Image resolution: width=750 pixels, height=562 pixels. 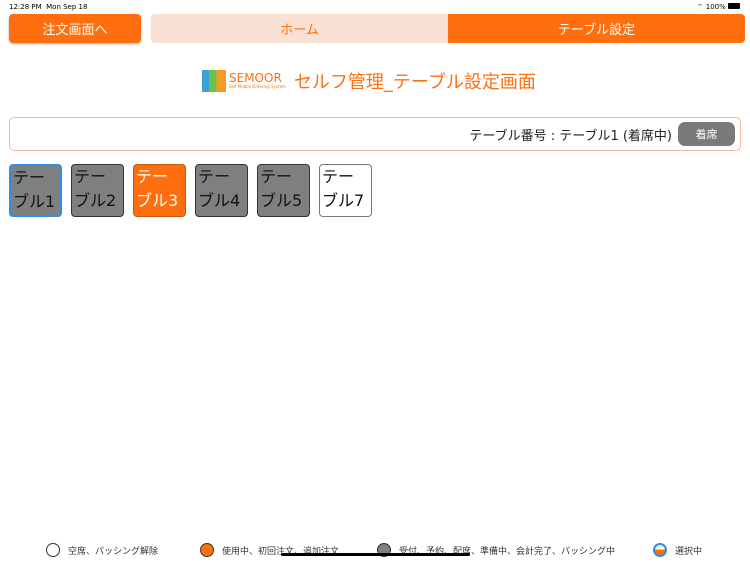 I want to click on table-grid: テー ブル1 テー ブル2 テー ブル3 テー ブル4 テー ブル5 テー ブル7, so click(x=190, y=190).